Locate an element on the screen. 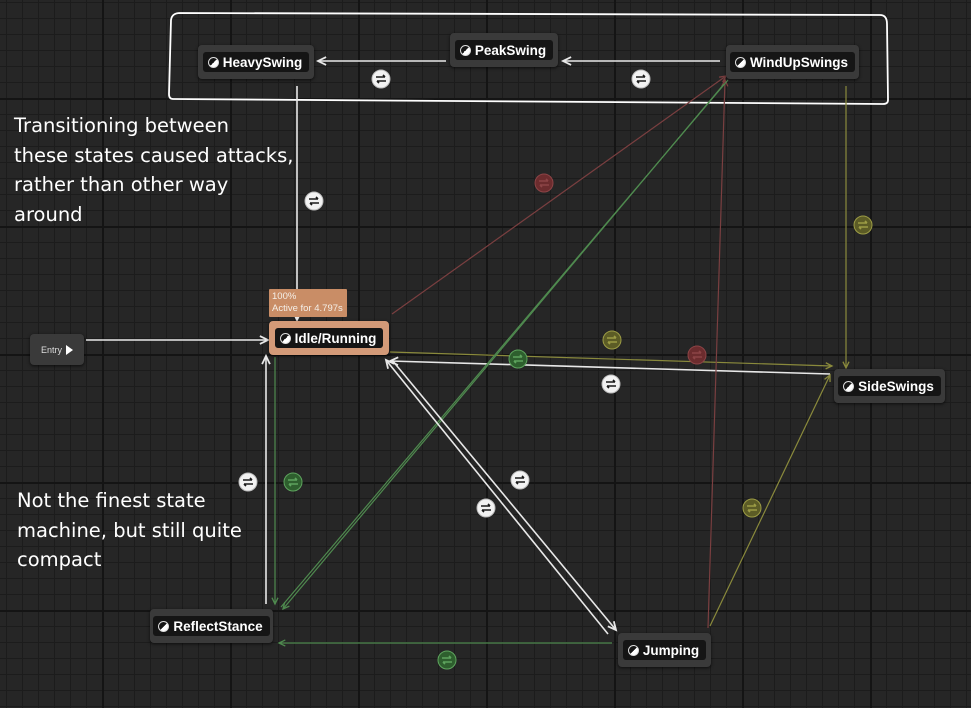 The image size is (971, 708). state-wind-up-swings: WindUpSwings is located at coordinates (792, 62).